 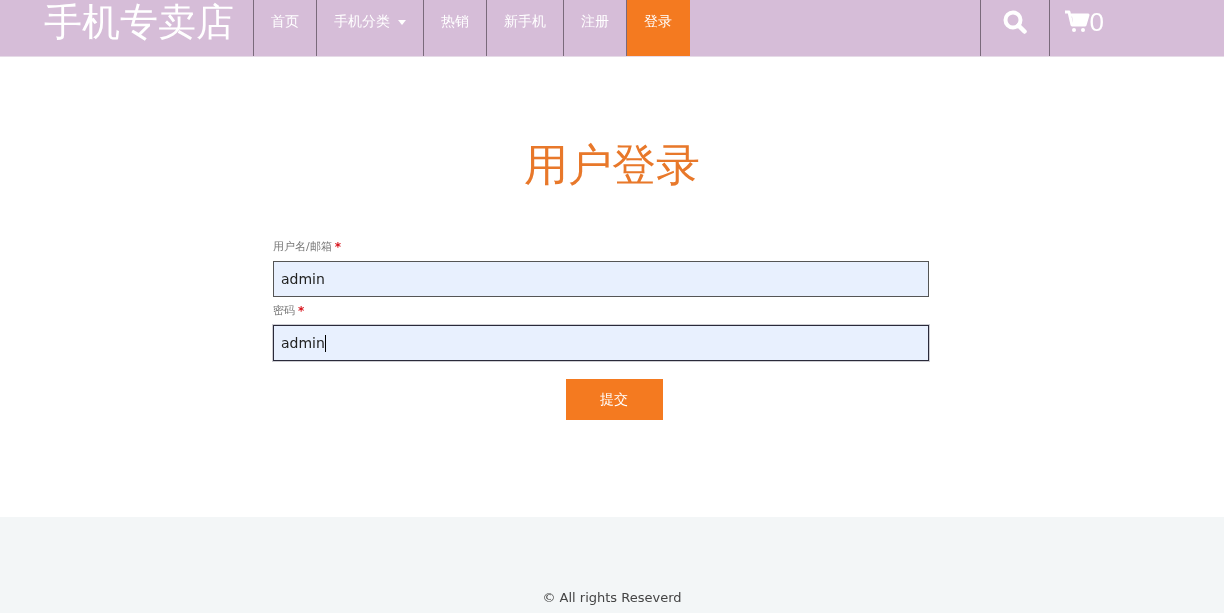 I want to click on nav-tab: 热销, so click(x=455, y=28).